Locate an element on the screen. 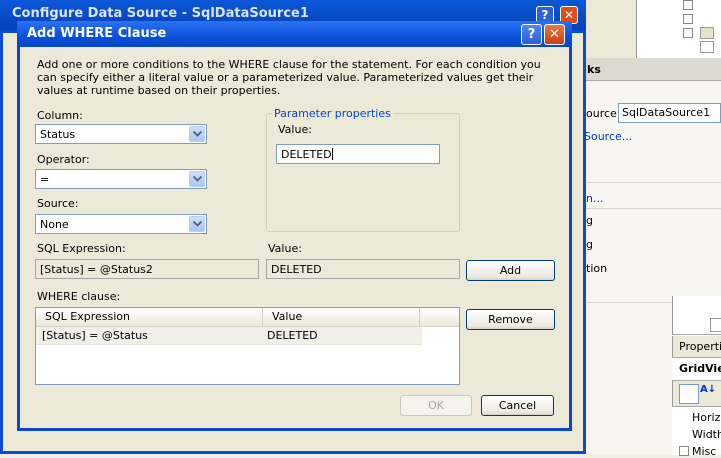  source-select-value: SqlDataSource1 is located at coordinates (666, 112).